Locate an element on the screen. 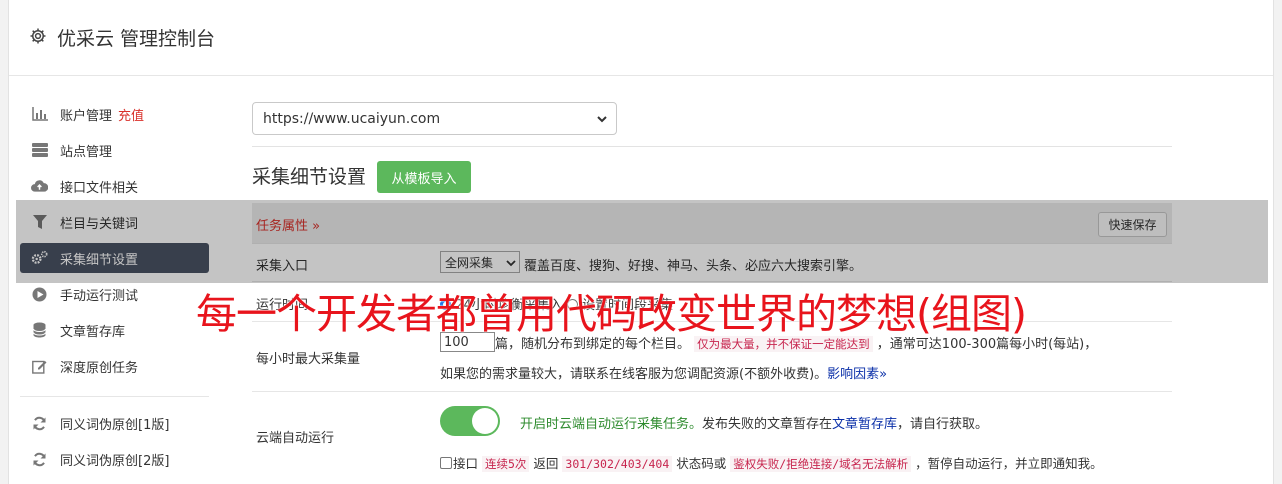  play-circle-icon is located at coordinates (39, 294).